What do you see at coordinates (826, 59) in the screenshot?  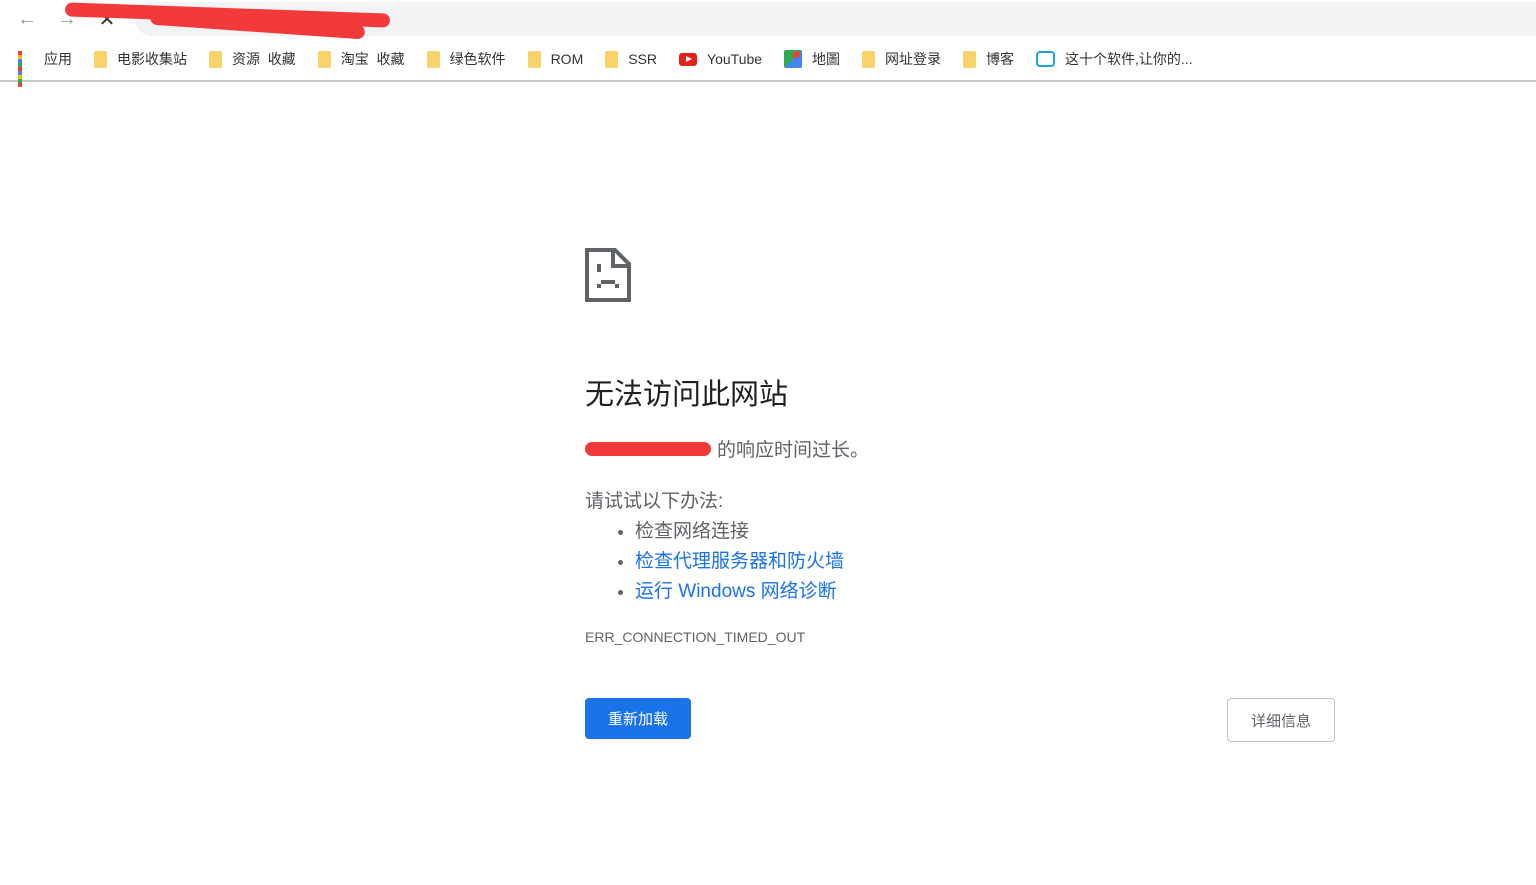 I see `bookmark-label: 地圖` at bounding box center [826, 59].